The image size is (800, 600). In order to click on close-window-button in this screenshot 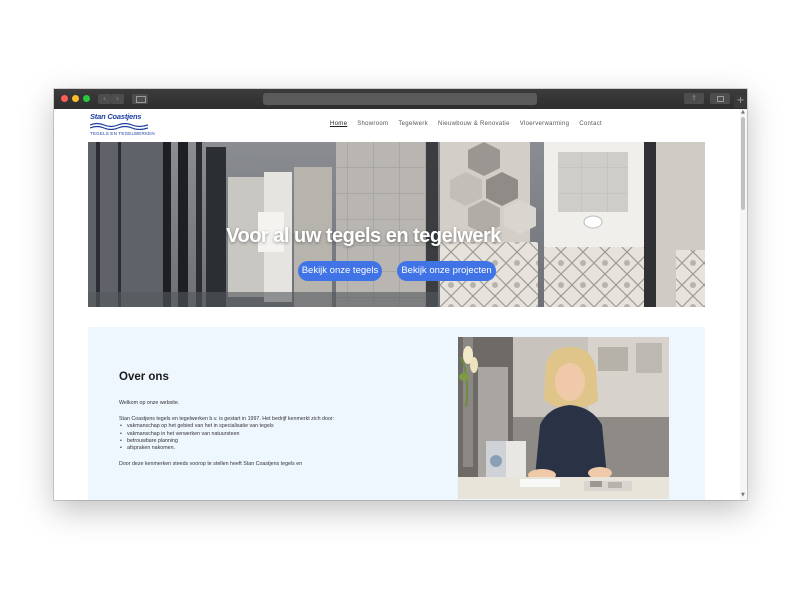, I will do `click(64, 98)`.